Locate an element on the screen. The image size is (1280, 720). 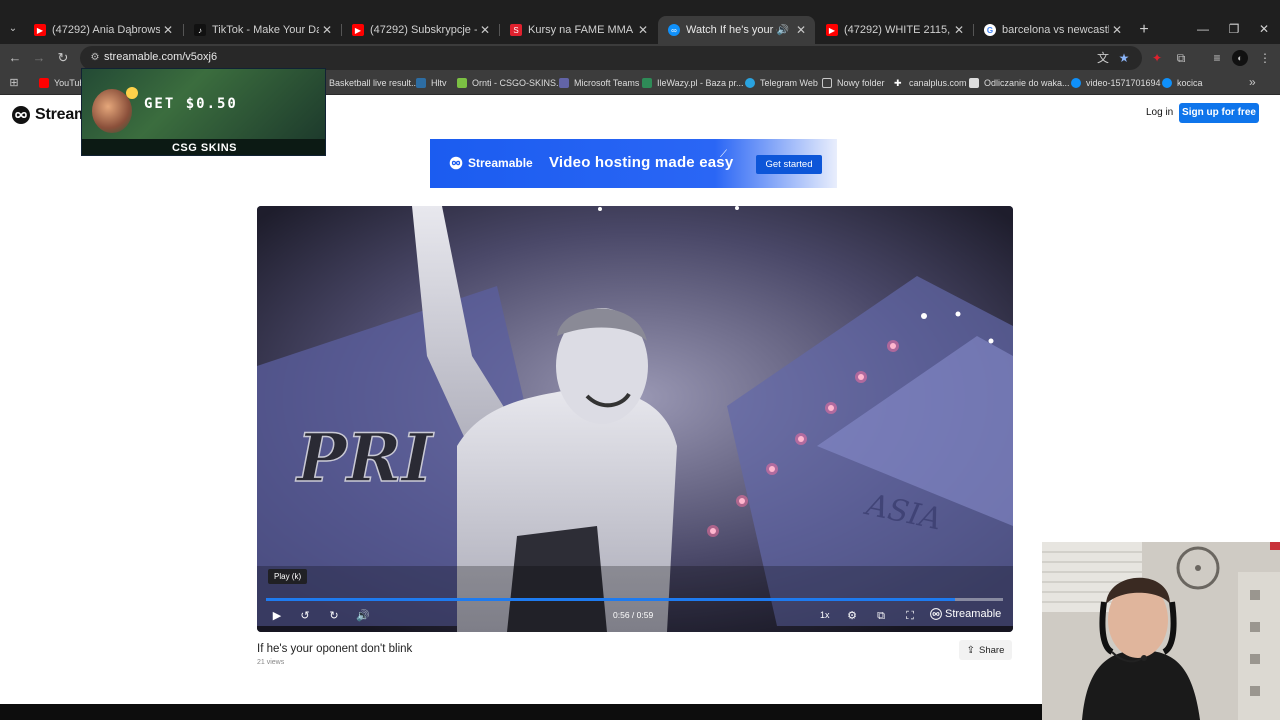
back-icon: ← is located at coordinates (15, 58).